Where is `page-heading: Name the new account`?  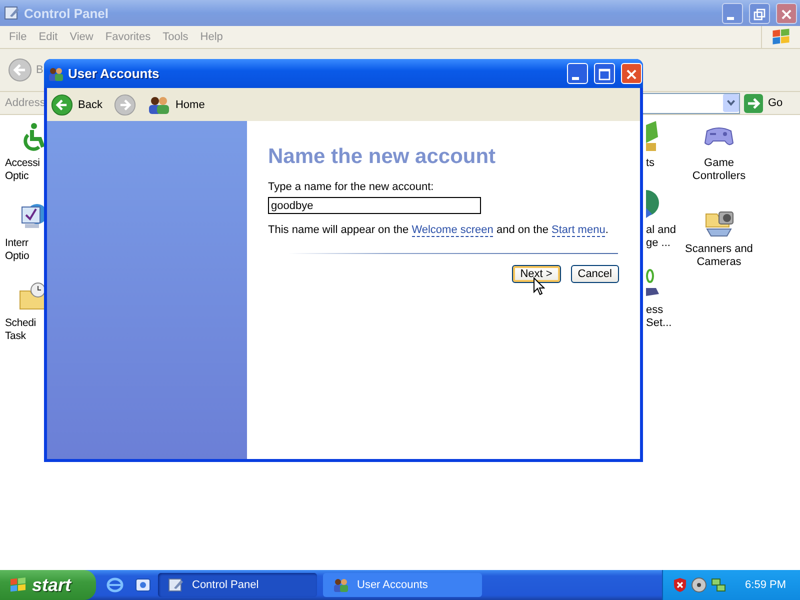 page-heading: Name the new account is located at coordinates (382, 157).